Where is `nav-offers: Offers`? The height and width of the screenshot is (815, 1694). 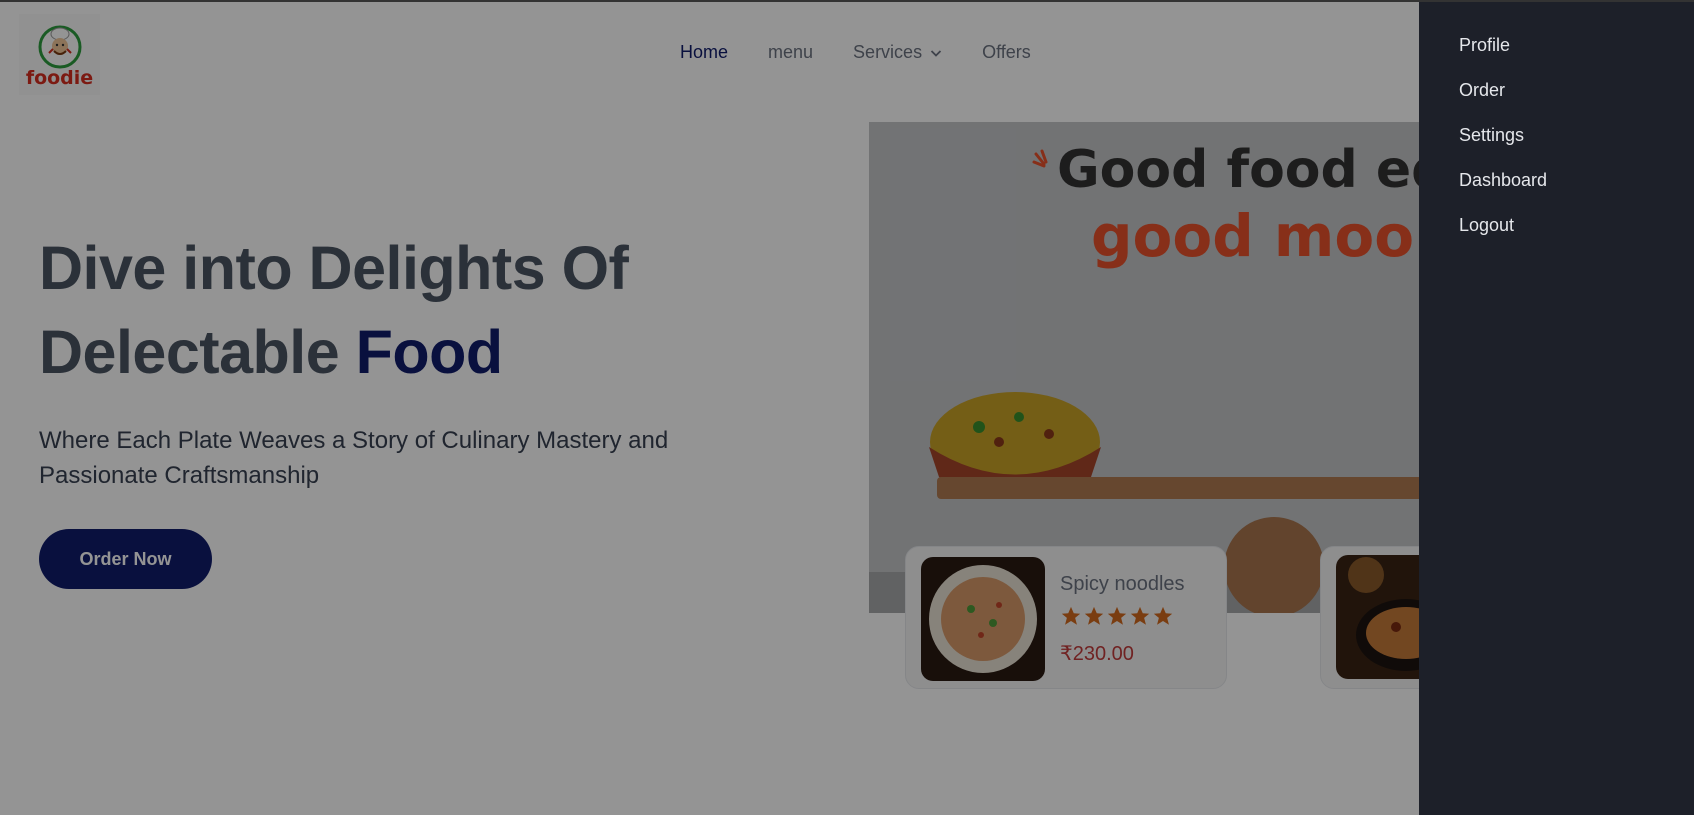 nav-offers: Offers is located at coordinates (1006, 52).